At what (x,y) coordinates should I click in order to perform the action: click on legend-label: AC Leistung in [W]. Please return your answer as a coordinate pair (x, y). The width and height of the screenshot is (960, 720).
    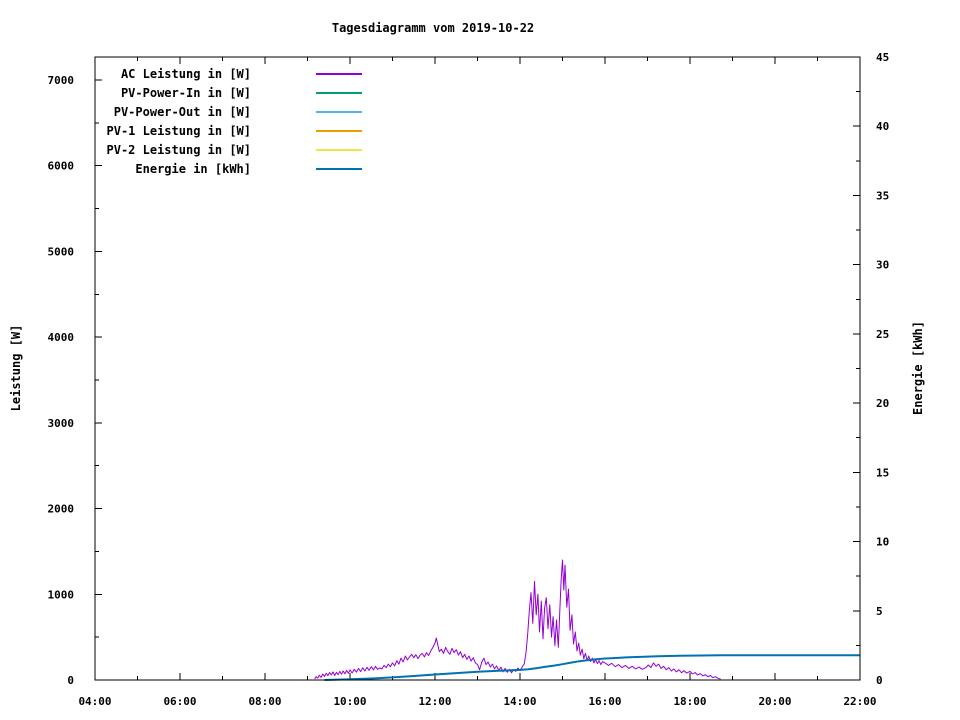
    Looking at the image, I should click on (186, 74).